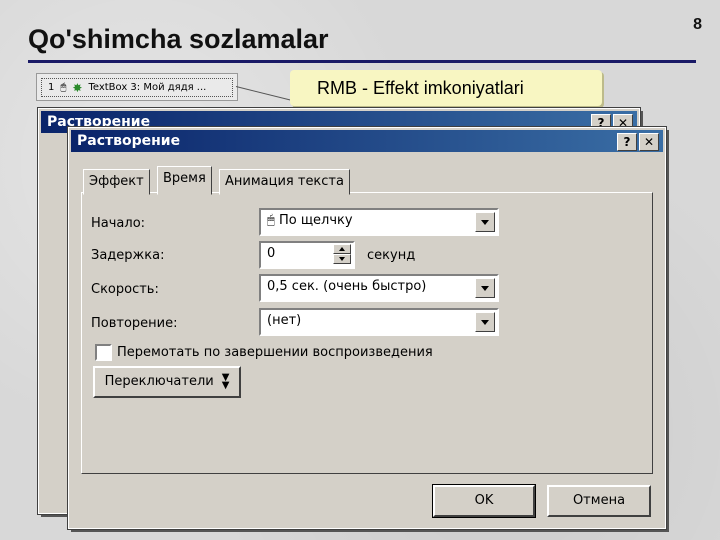  What do you see at coordinates (342, 249) in the screenshot?
I see `spin-up-icon` at bounding box center [342, 249].